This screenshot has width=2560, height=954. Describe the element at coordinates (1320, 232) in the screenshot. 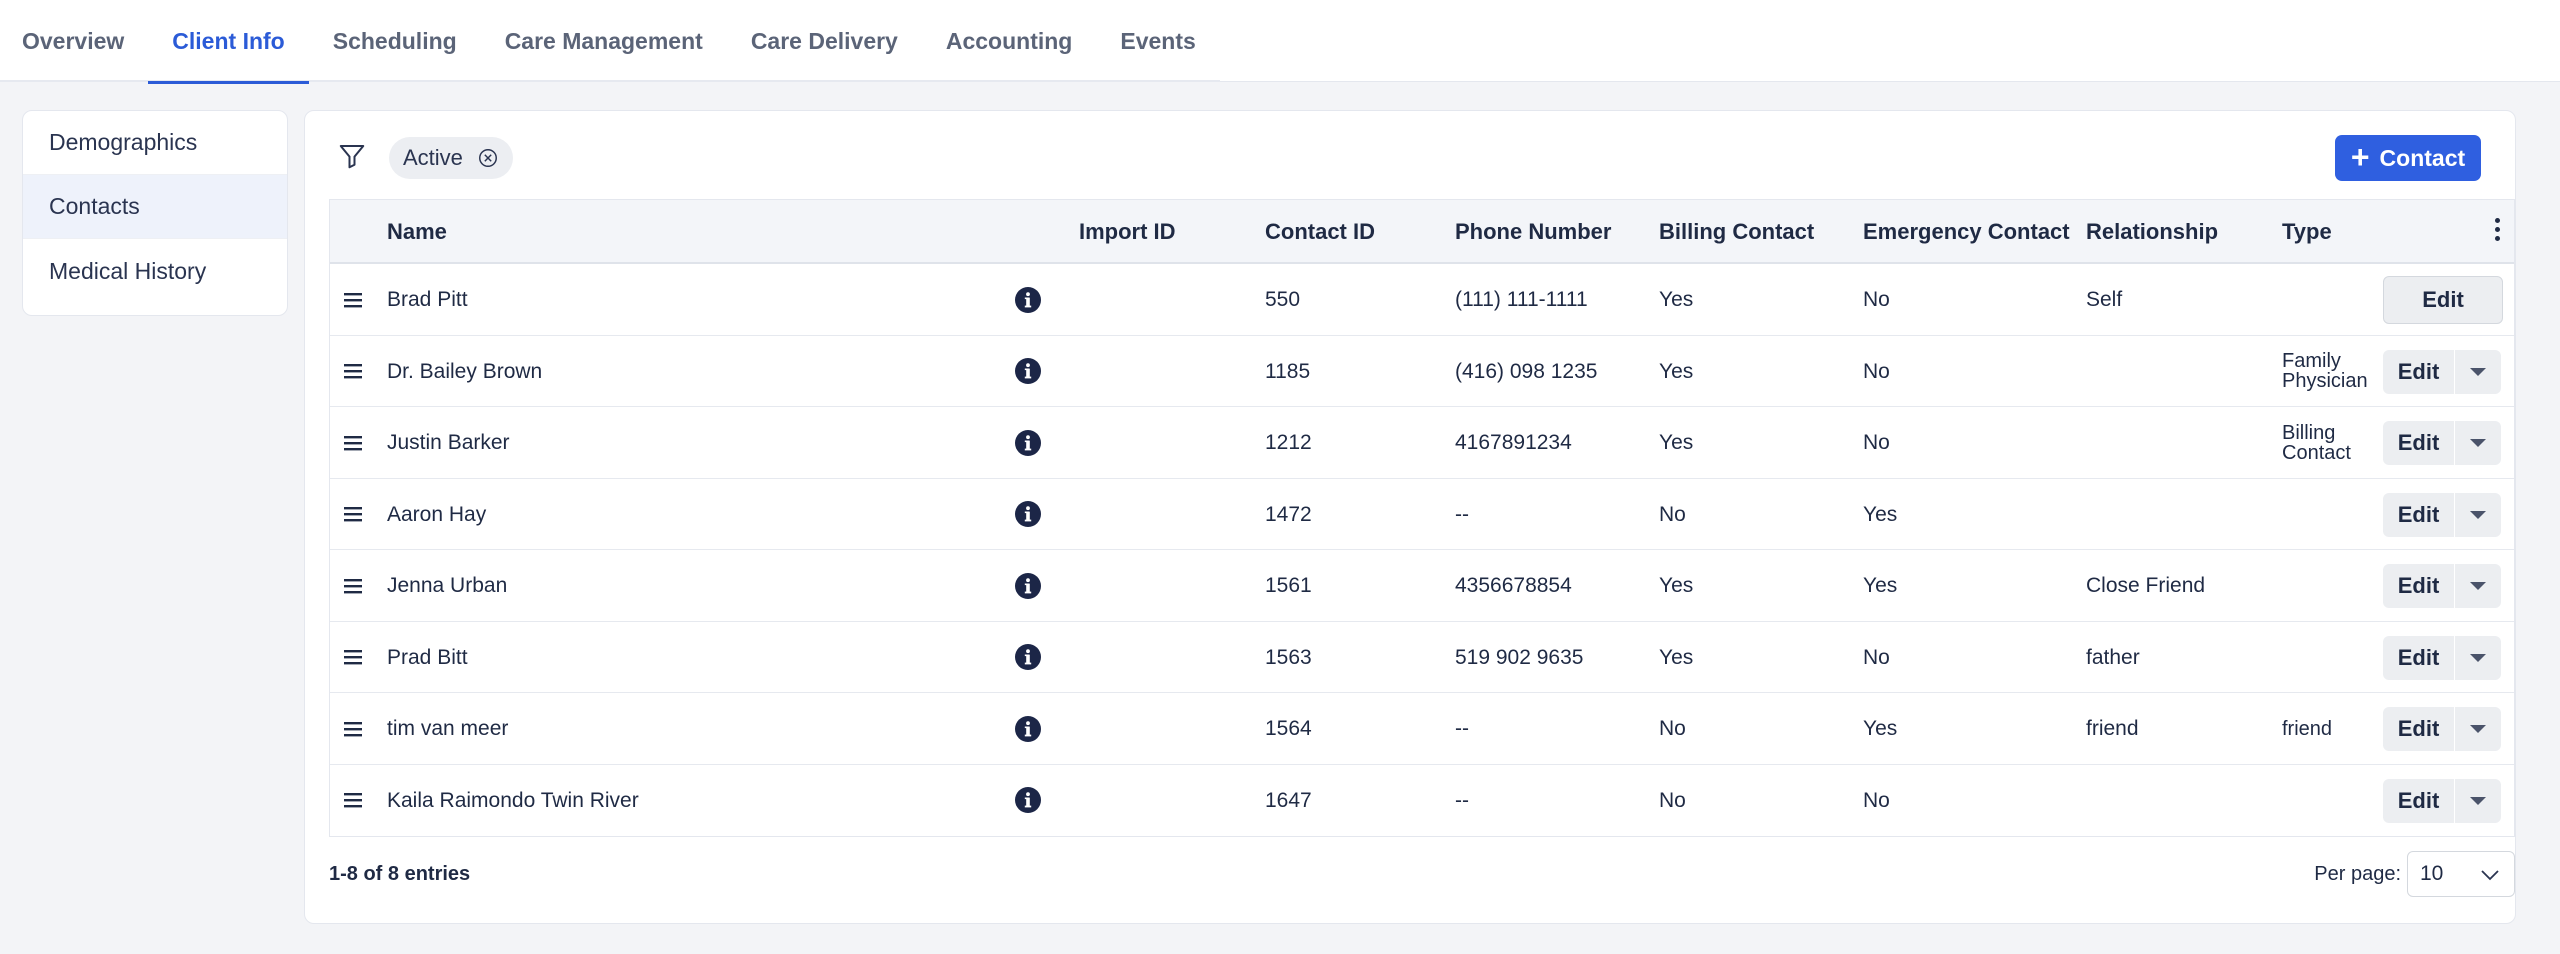

I see `column-header-contact-id: Contact ID` at that location.